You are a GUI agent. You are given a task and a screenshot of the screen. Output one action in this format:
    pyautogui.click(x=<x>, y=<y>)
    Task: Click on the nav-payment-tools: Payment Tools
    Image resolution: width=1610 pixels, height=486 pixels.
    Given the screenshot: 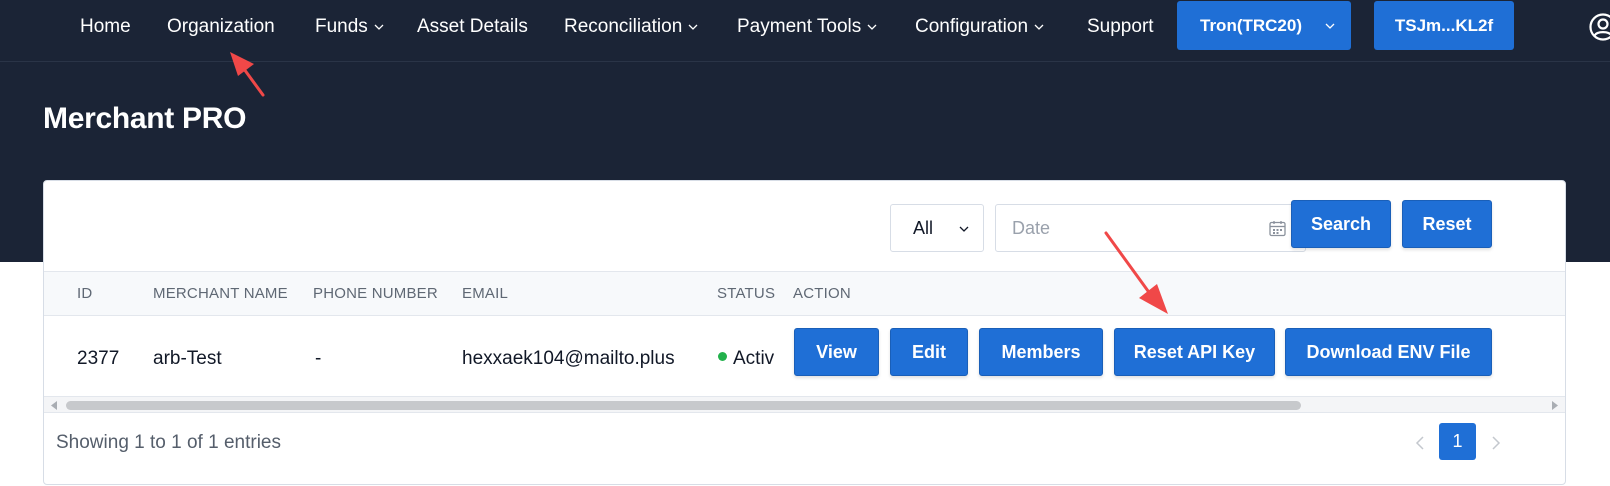 What is the action you would take?
    pyautogui.click(x=807, y=27)
    